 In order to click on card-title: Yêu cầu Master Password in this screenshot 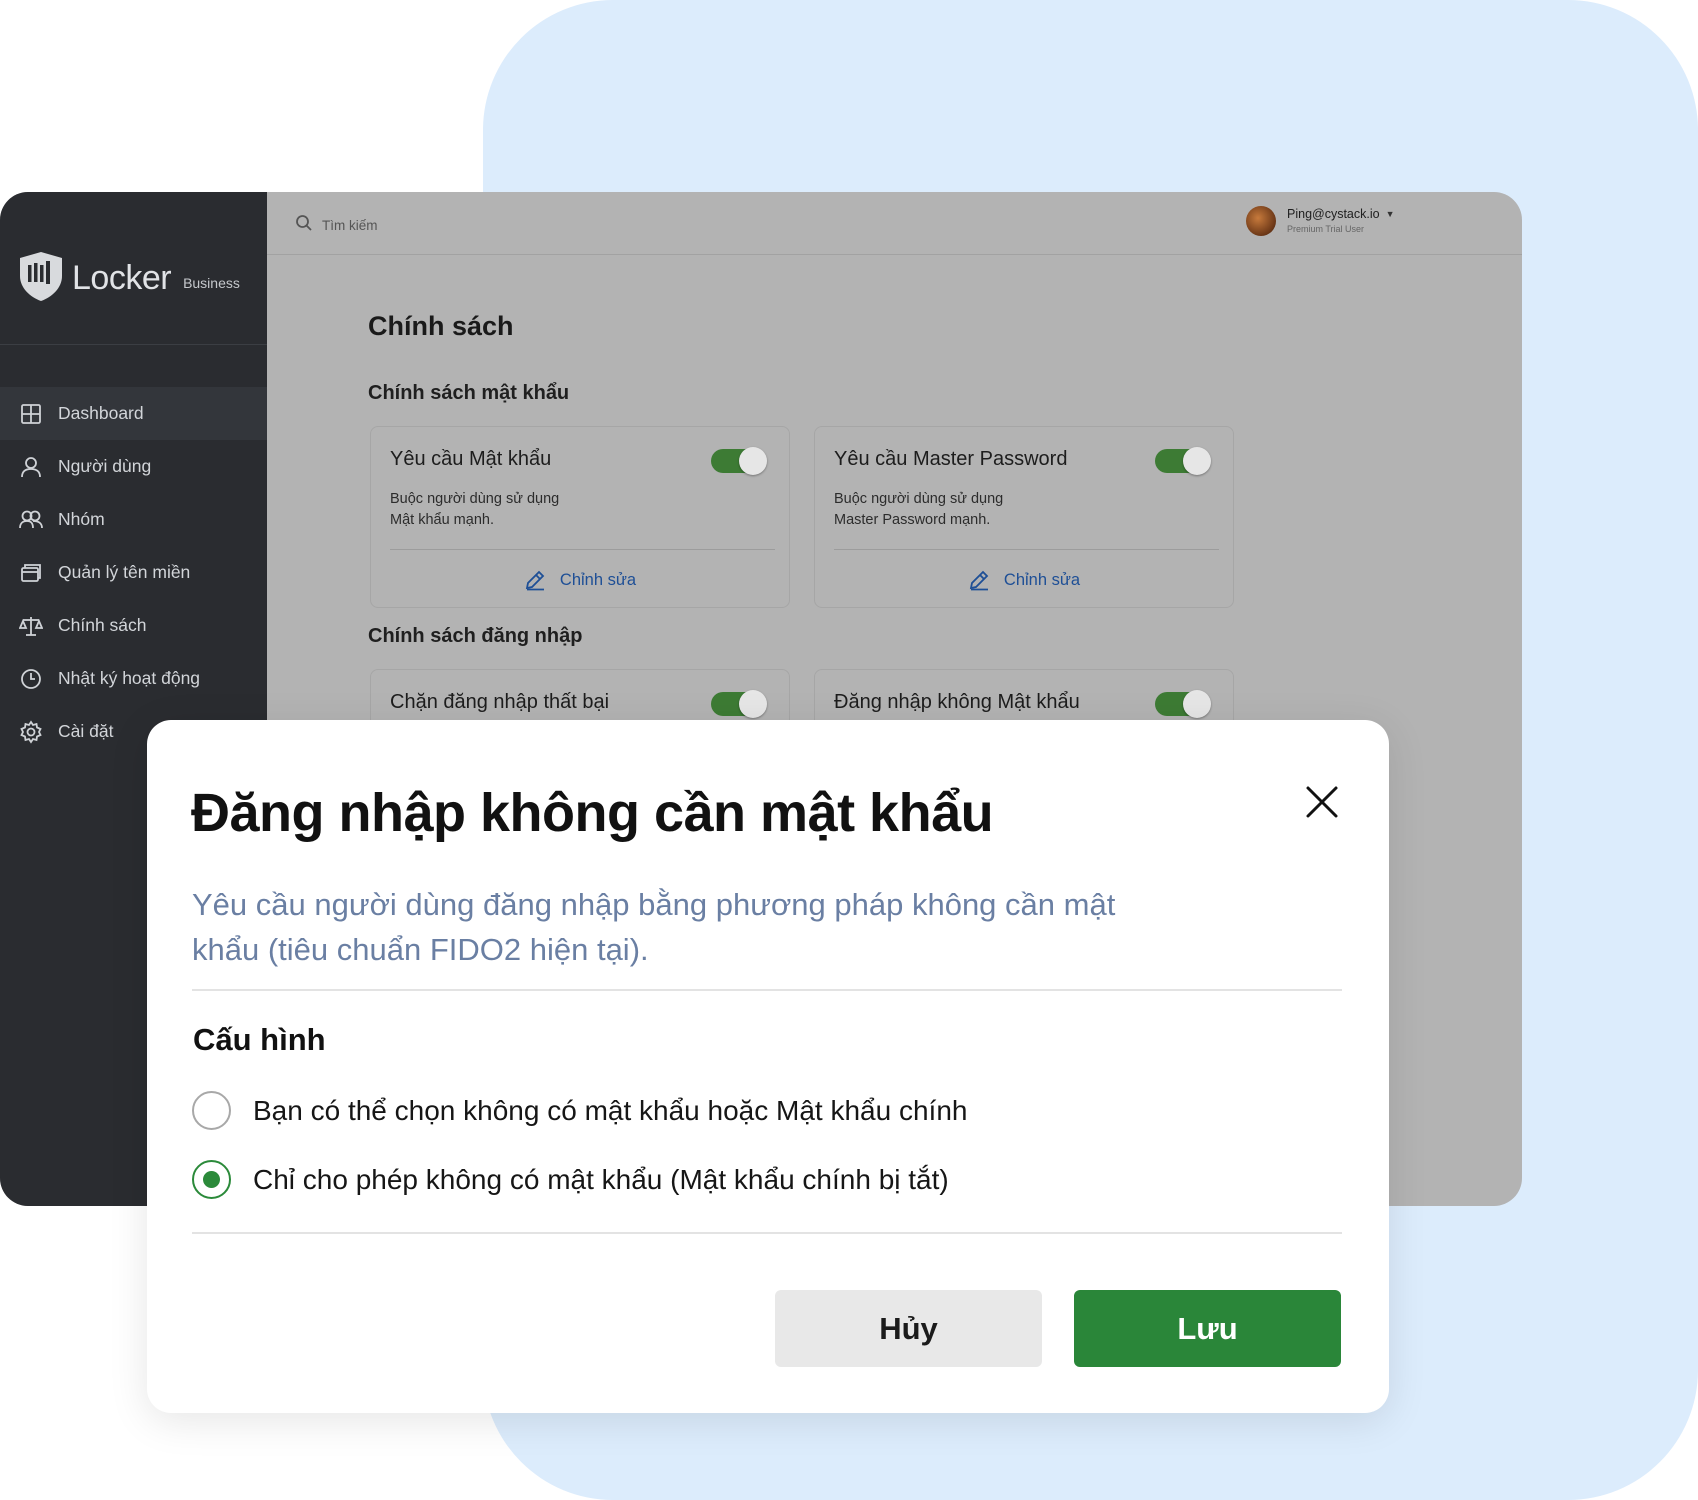, I will do `click(951, 459)`.